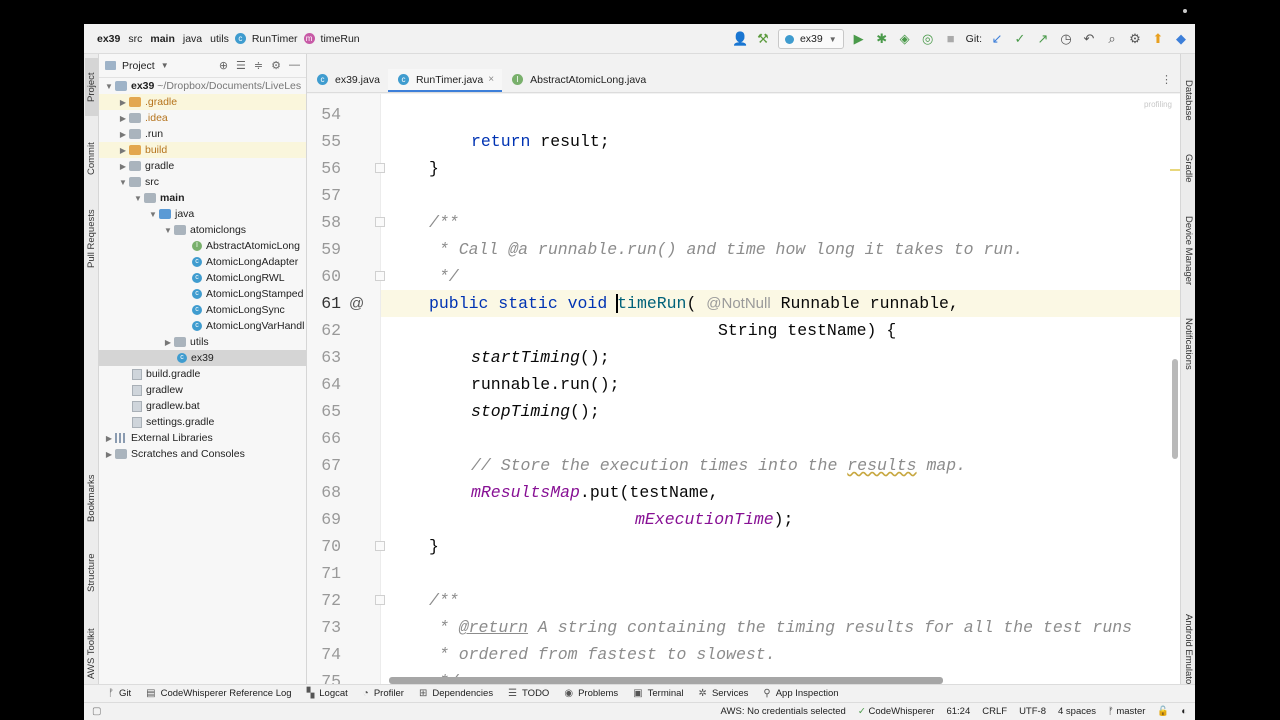  Describe the element at coordinates (591, 693) in the screenshot. I see `tool-tab-problems: ◉ Problems` at that location.